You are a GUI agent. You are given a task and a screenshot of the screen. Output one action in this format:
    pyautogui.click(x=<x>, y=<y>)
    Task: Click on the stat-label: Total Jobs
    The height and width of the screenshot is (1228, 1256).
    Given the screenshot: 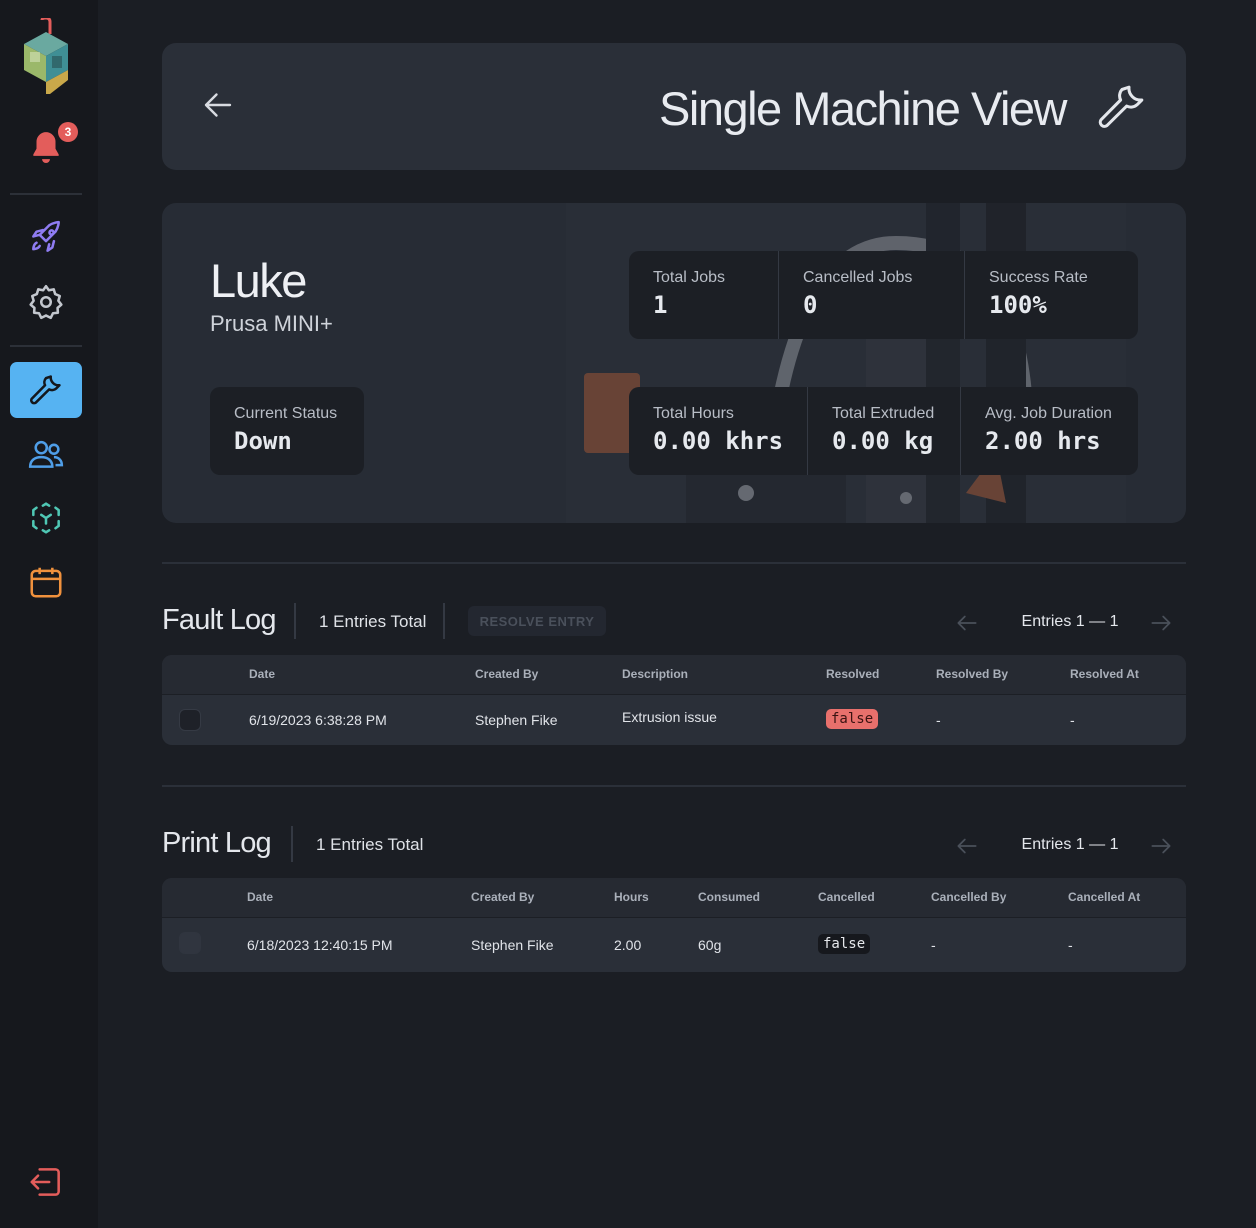 What is the action you would take?
    pyautogui.click(x=689, y=277)
    